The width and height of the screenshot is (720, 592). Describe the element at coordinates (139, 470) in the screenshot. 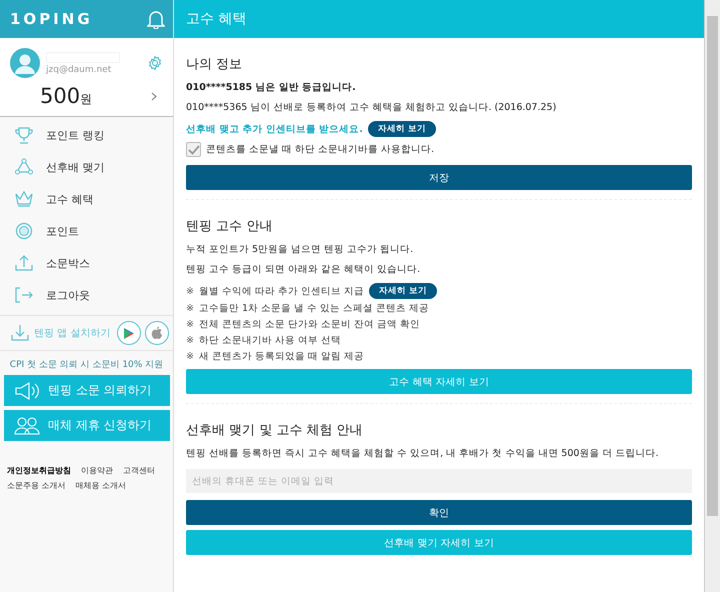

I see `footer-link: 고객센터` at that location.